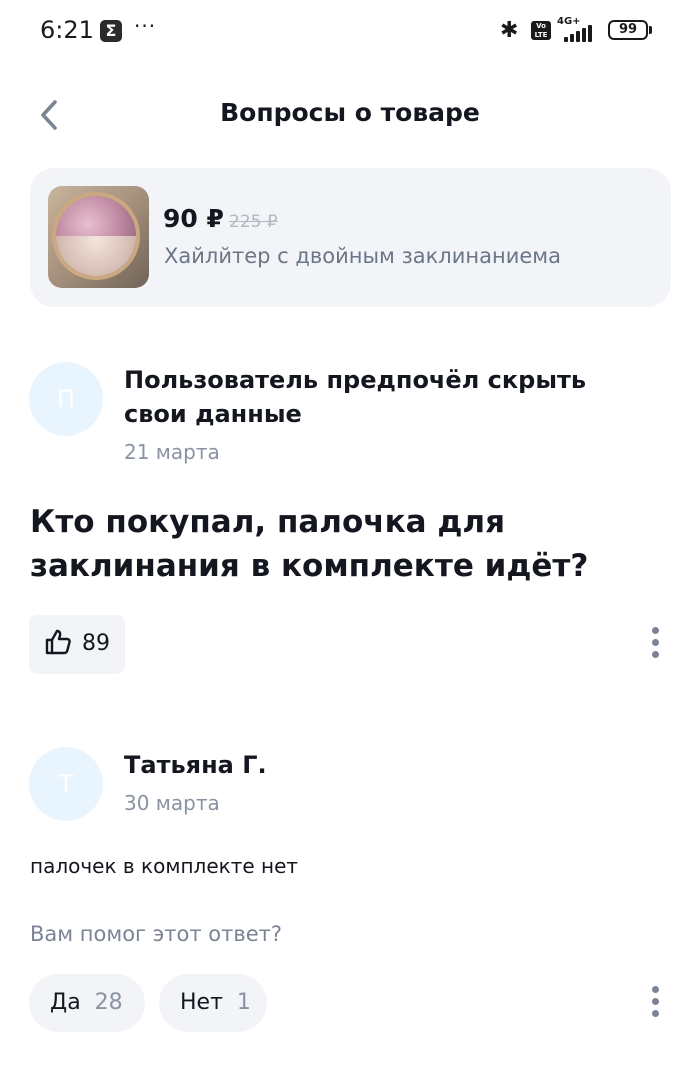  What do you see at coordinates (253, 222) in the screenshot?
I see `product-old-price: 225 ₽` at bounding box center [253, 222].